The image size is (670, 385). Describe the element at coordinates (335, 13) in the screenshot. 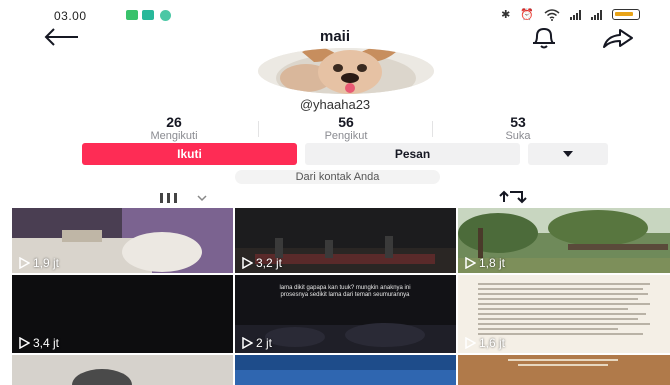

I see `status-bar: 03.00 ✱ ⏰` at that location.